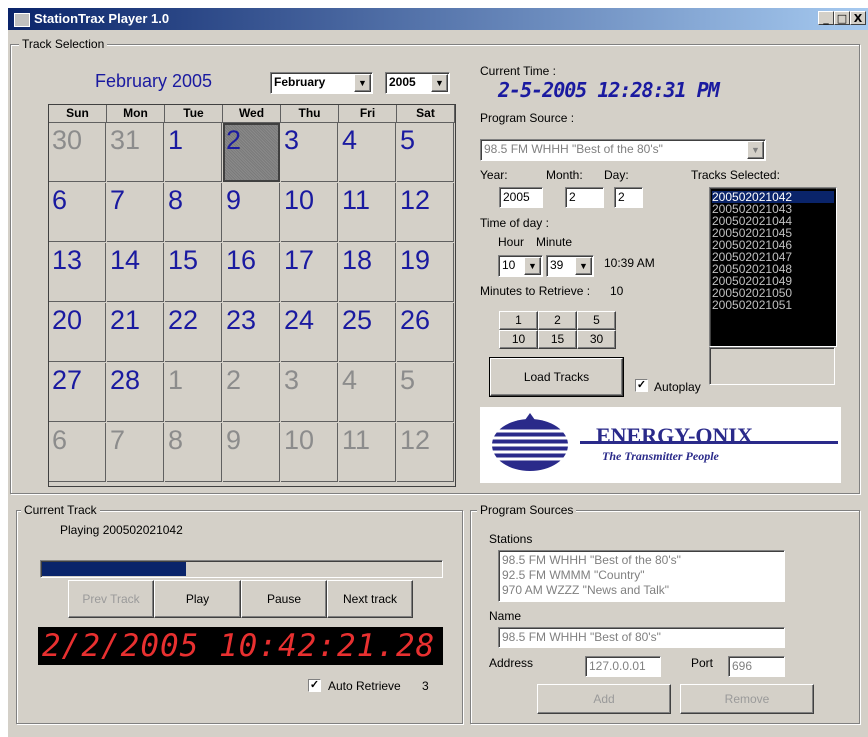 The image size is (868, 737). I want to click on track-item: 200502021051, so click(773, 305).